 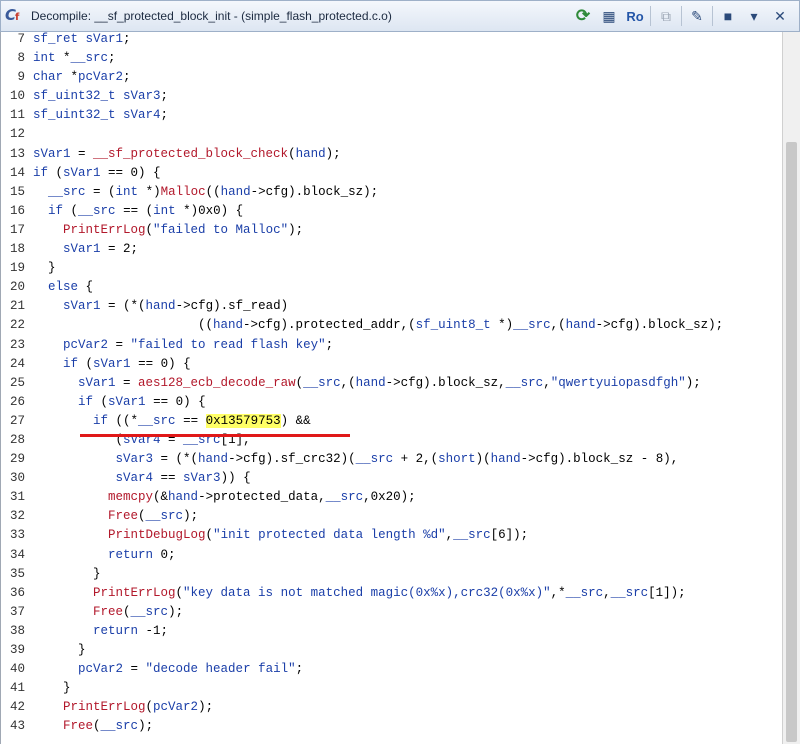 What do you see at coordinates (21, 39) in the screenshot?
I see `line-number: 7` at bounding box center [21, 39].